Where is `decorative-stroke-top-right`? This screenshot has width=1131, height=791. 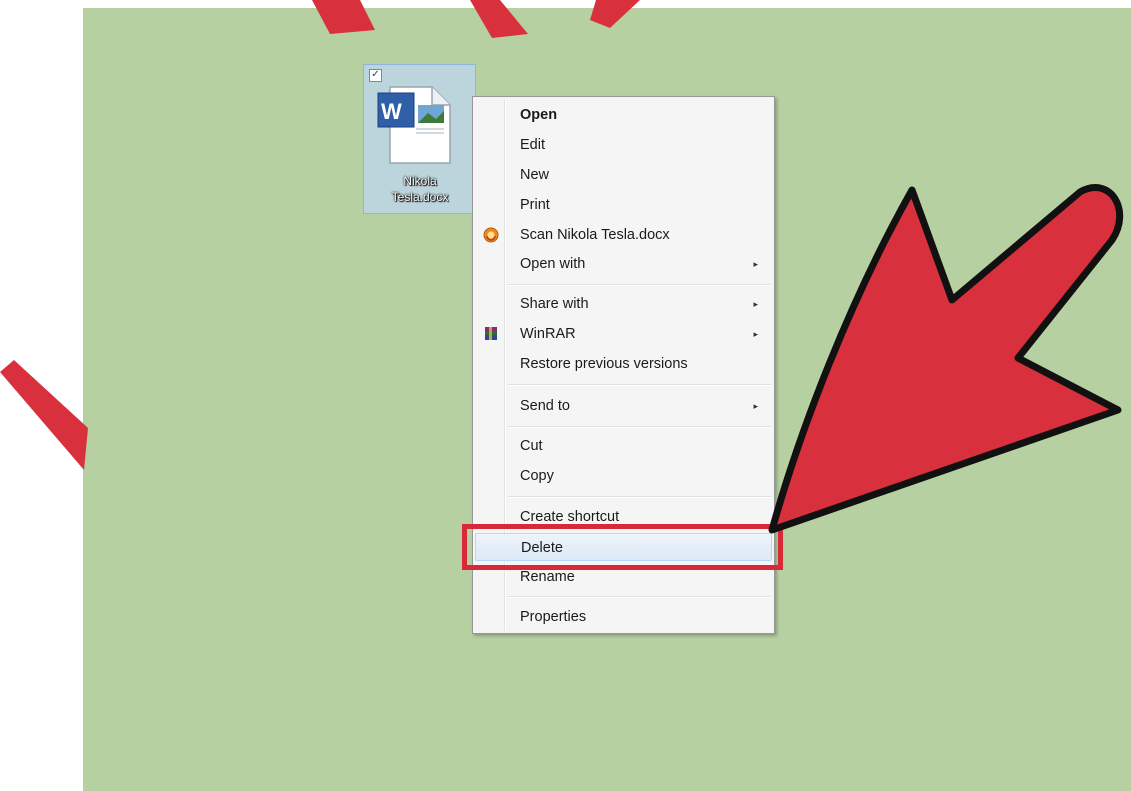
decorative-stroke-top-right is located at coordinates (499, 19).